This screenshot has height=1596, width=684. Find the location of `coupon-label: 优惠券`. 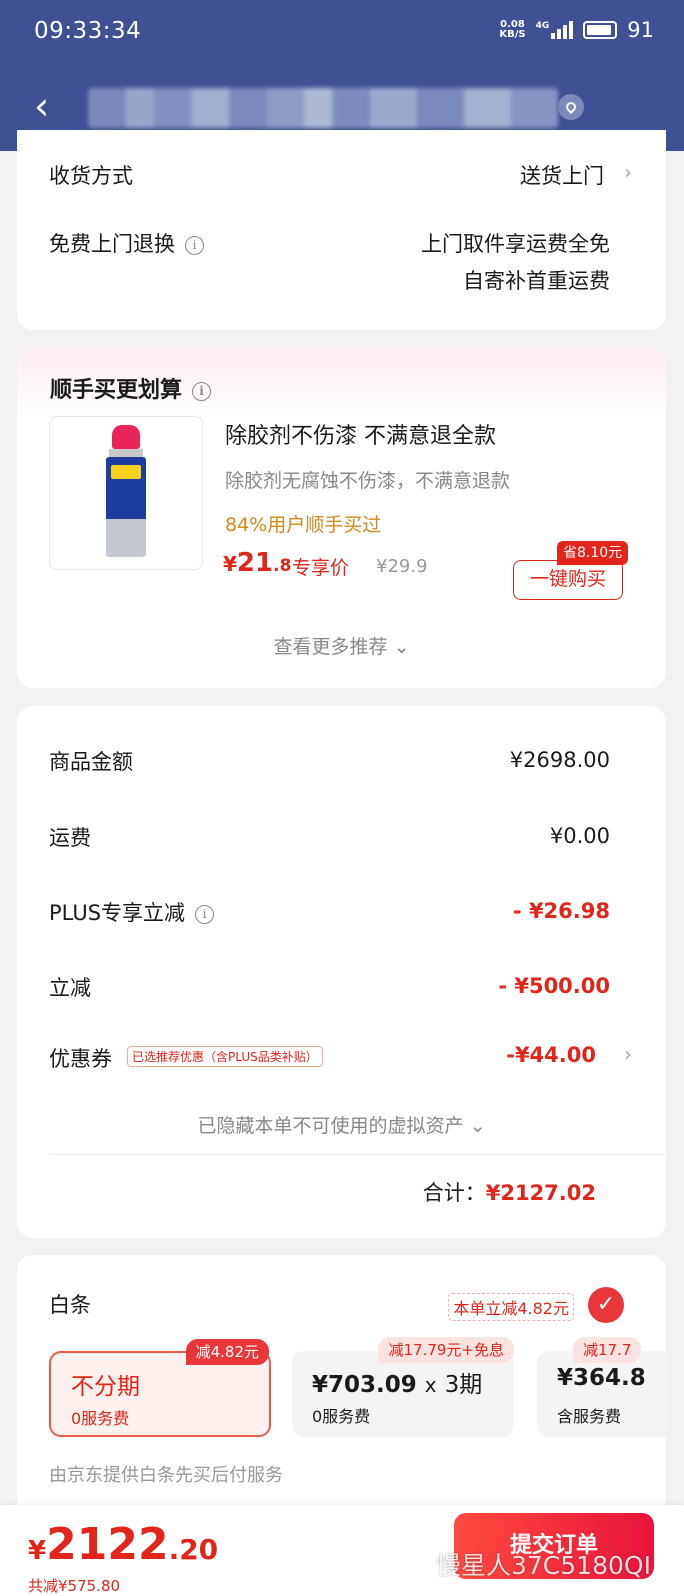

coupon-label: 优惠券 is located at coordinates (80, 1059).